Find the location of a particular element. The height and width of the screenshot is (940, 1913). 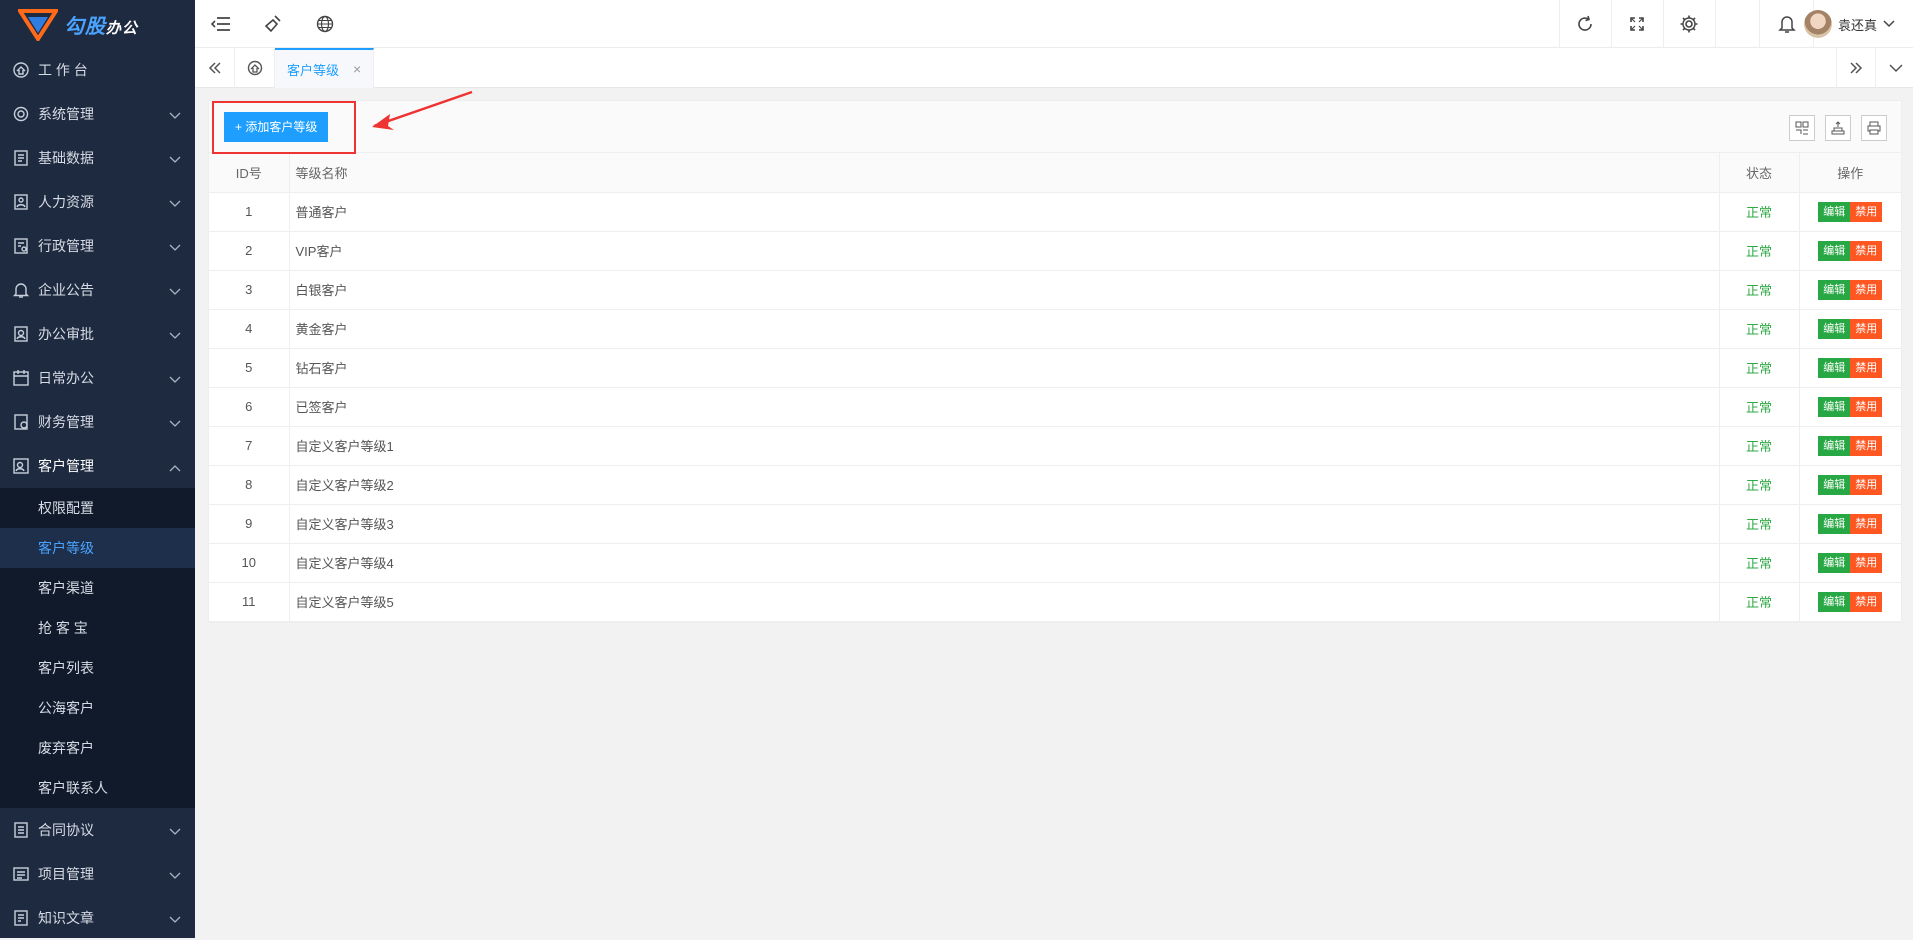

submenu-item: 权限配置 is located at coordinates (97, 508).